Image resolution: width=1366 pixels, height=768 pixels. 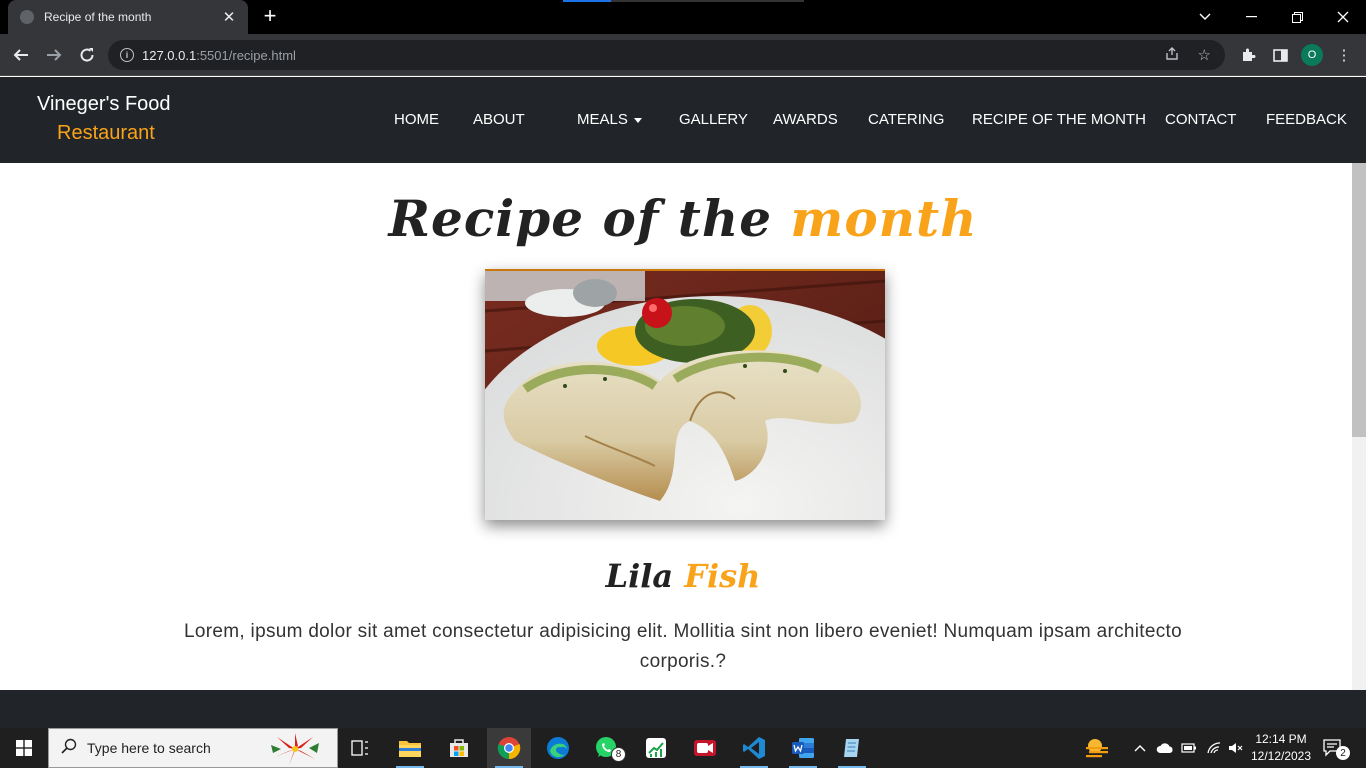 I want to click on address-bar: i 127.0.0.1 :5501/recipe.html ☆, so click(x=666, y=55).